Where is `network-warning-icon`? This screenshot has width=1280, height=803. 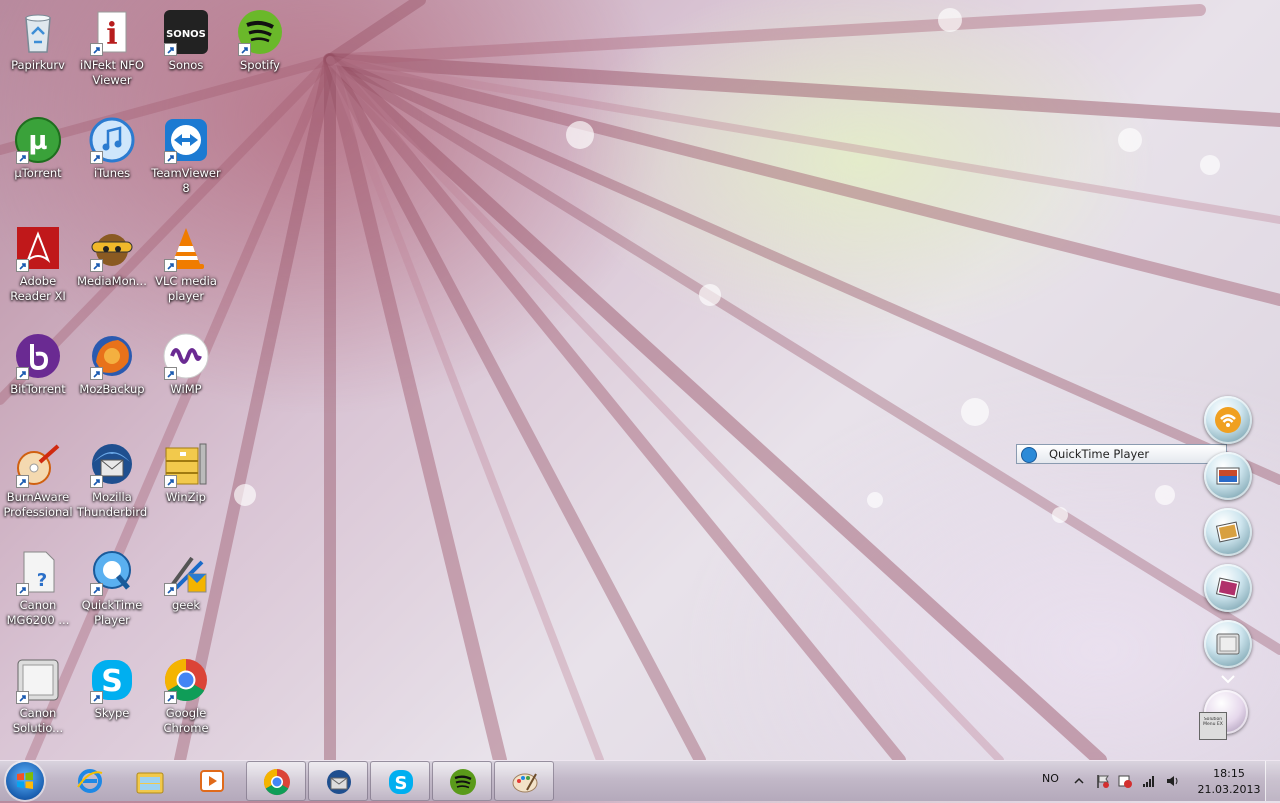
network-warning-icon is located at coordinates (1125, 781).